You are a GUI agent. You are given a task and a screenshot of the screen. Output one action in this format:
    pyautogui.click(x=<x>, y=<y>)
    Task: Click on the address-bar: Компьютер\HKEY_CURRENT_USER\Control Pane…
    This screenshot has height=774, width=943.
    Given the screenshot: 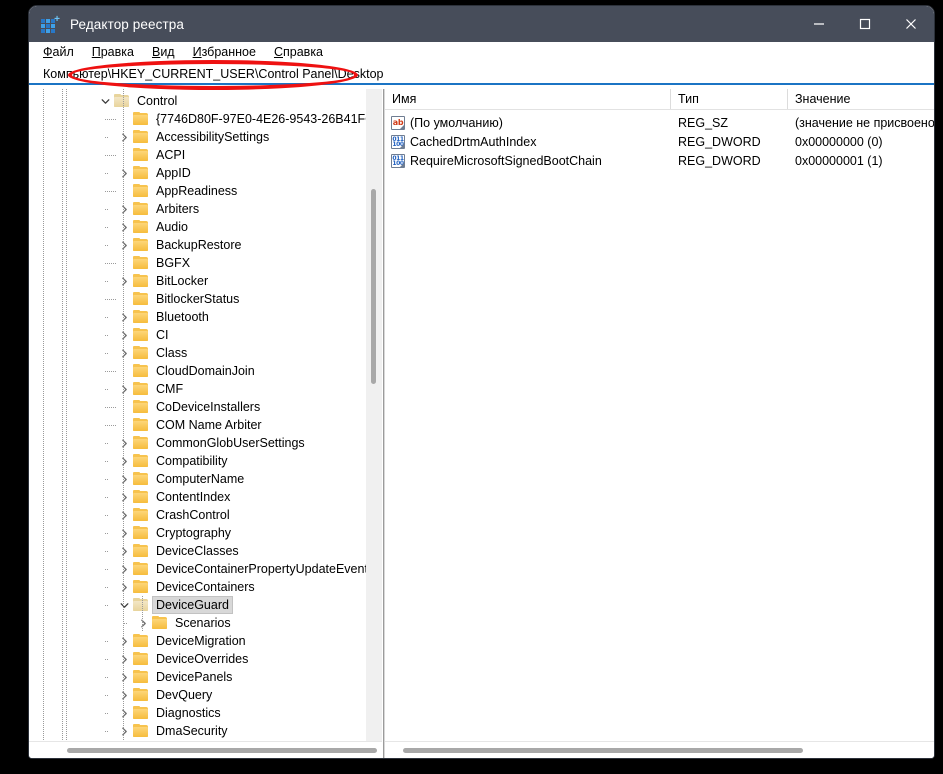 What is the action you would take?
    pyautogui.click(x=481, y=74)
    